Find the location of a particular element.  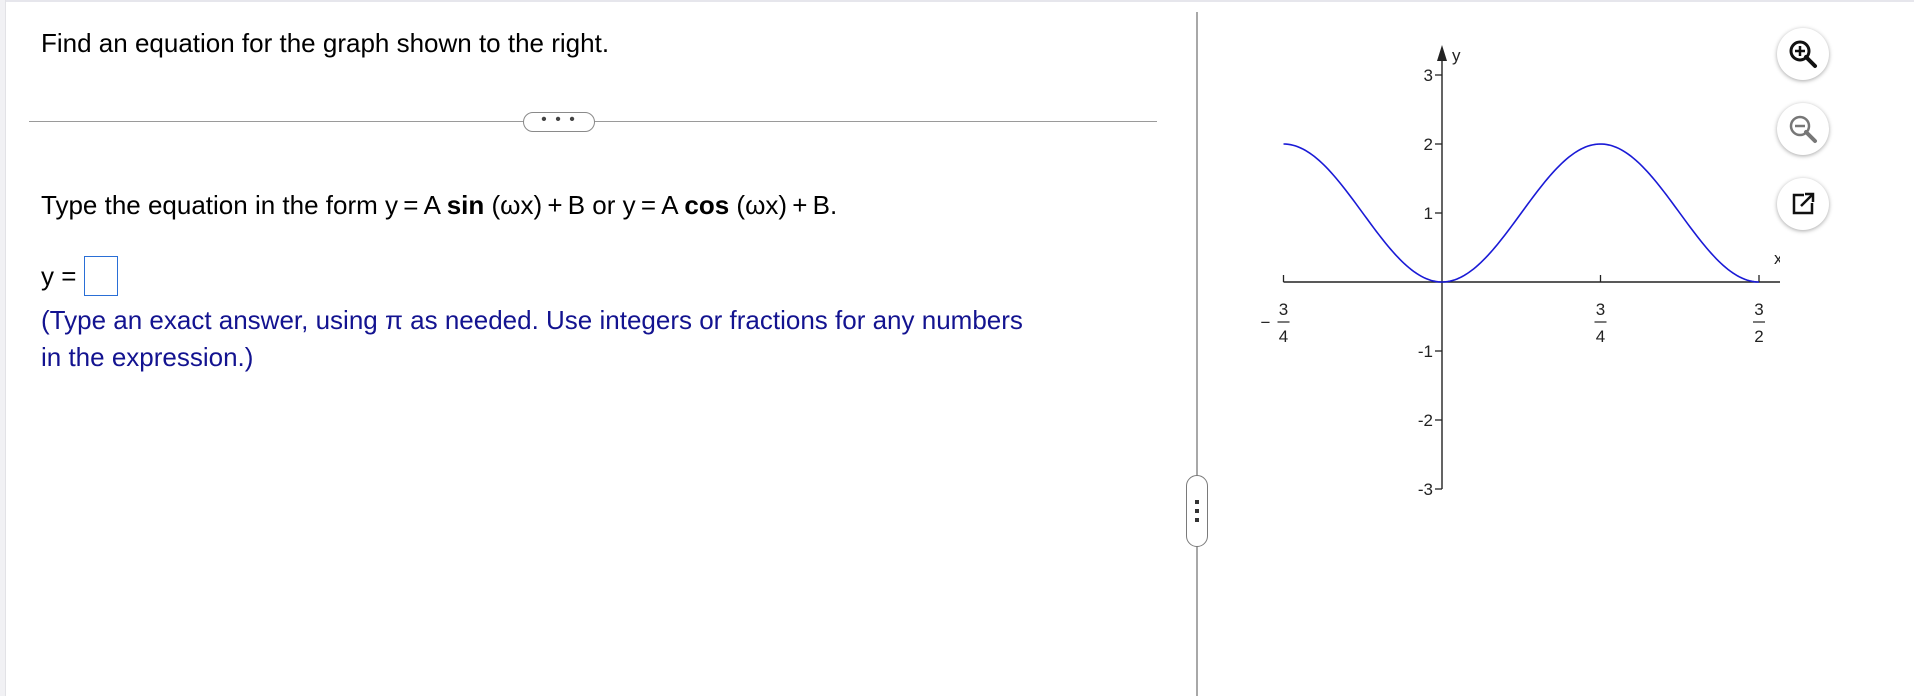

y-tick-label: 3 is located at coordinates (1428, 75).